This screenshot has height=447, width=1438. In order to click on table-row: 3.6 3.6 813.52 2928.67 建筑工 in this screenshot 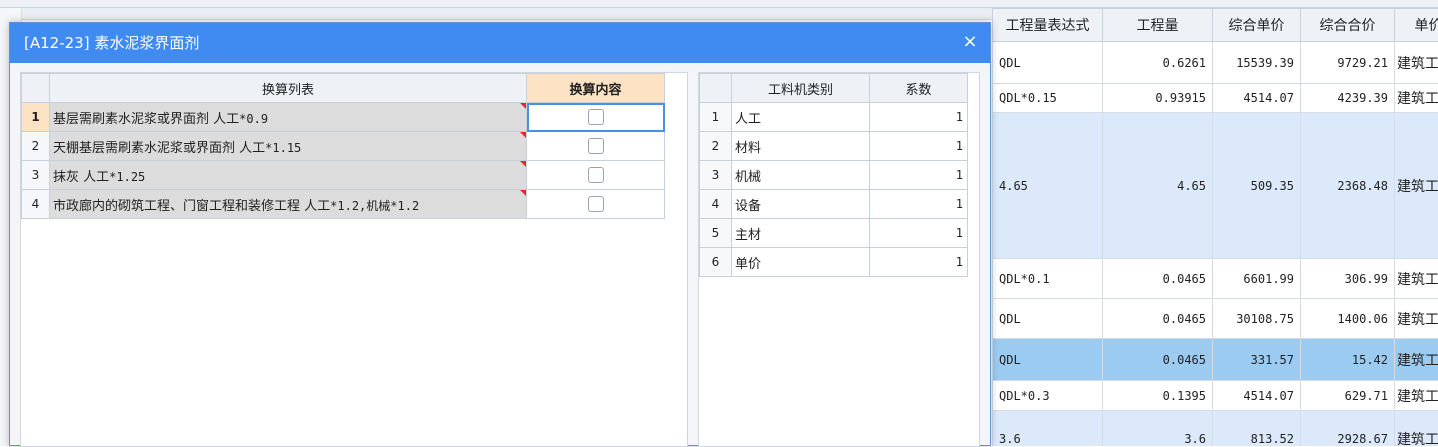, I will do `click(1215, 429)`.